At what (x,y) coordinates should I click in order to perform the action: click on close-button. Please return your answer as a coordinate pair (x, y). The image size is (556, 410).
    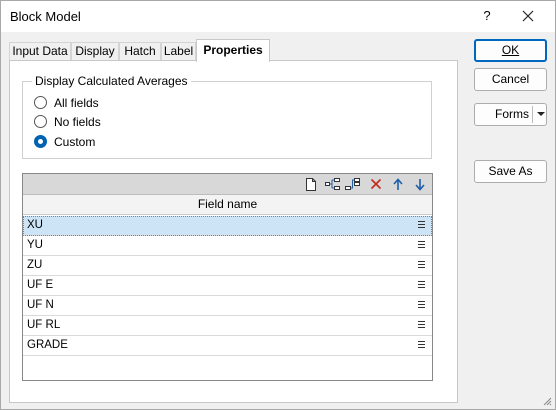
    Looking at the image, I should click on (528, 16).